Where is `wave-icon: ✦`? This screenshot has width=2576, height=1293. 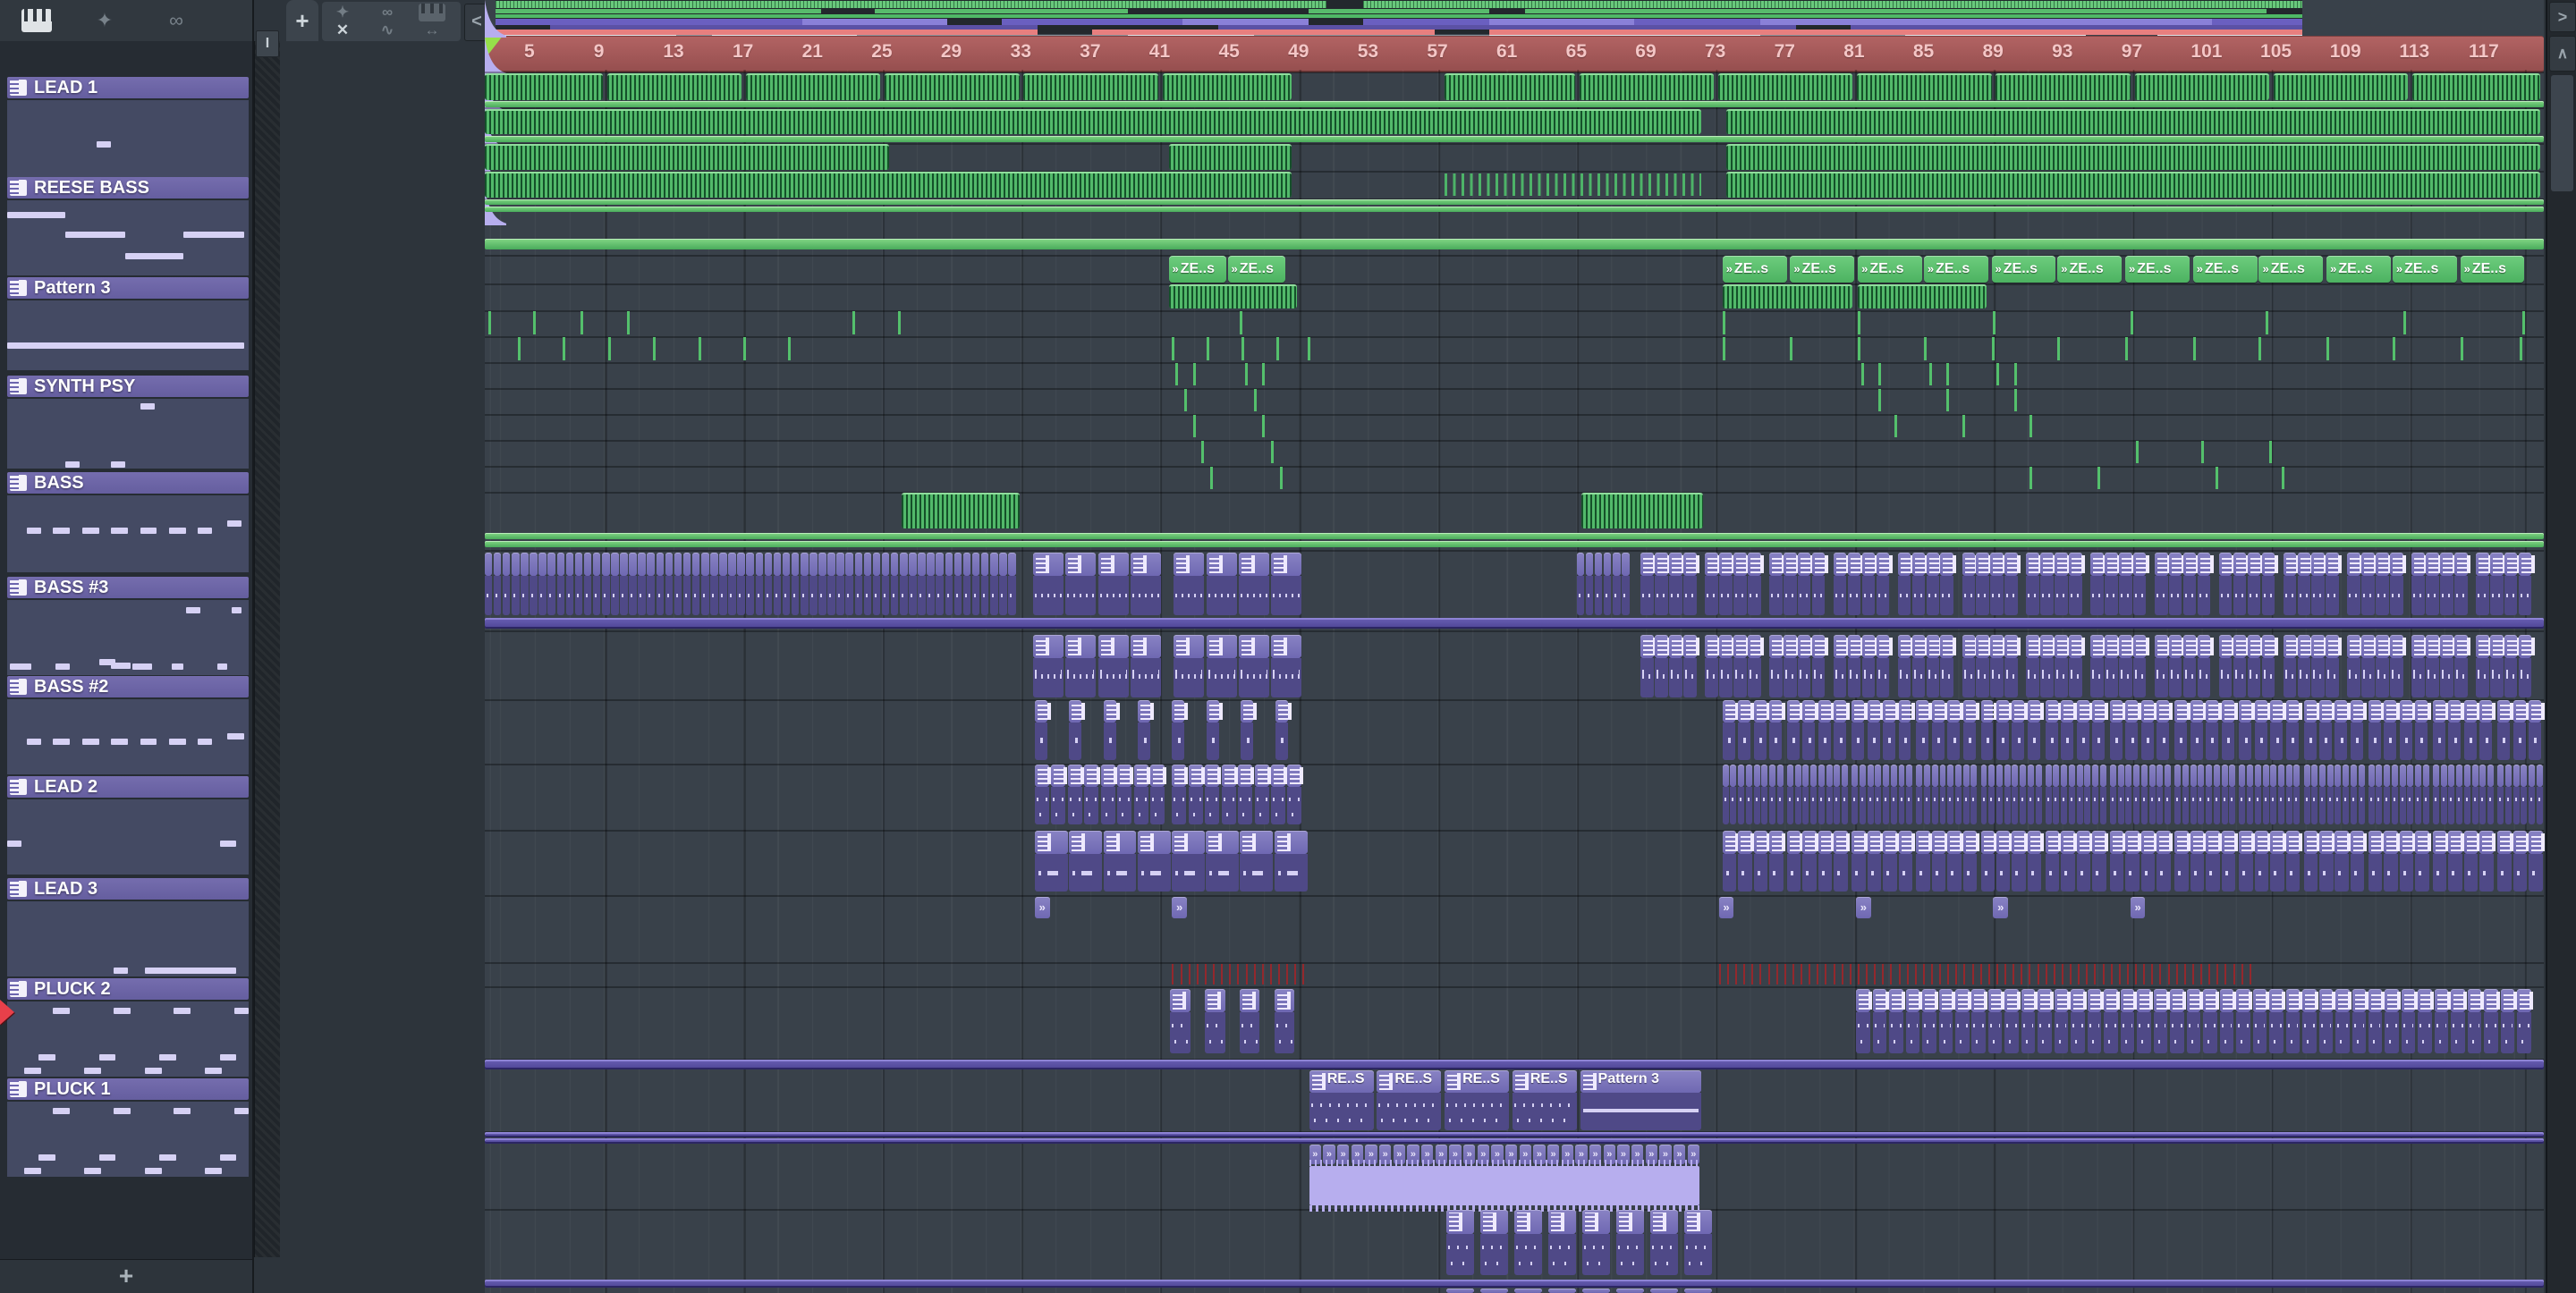 wave-icon: ✦ is located at coordinates (104, 21).